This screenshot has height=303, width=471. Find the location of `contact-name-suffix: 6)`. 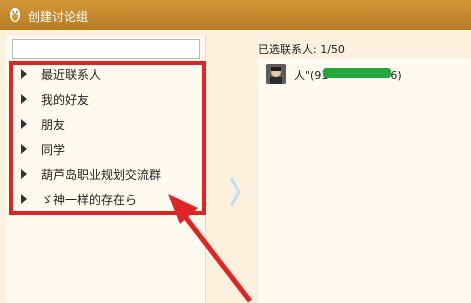

contact-name-suffix: 6) is located at coordinates (396, 75).